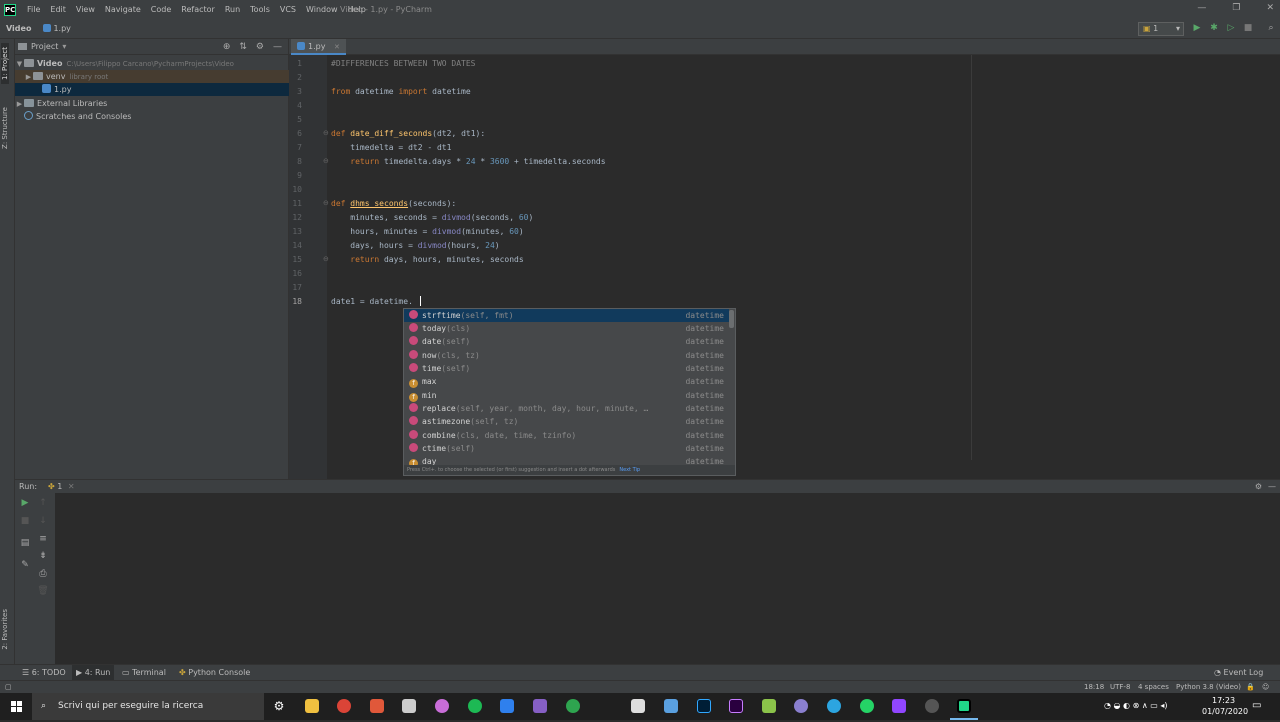 The width and height of the screenshot is (1280, 722). I want to click on scroll-up-icon: ↑, so click(43, 503).